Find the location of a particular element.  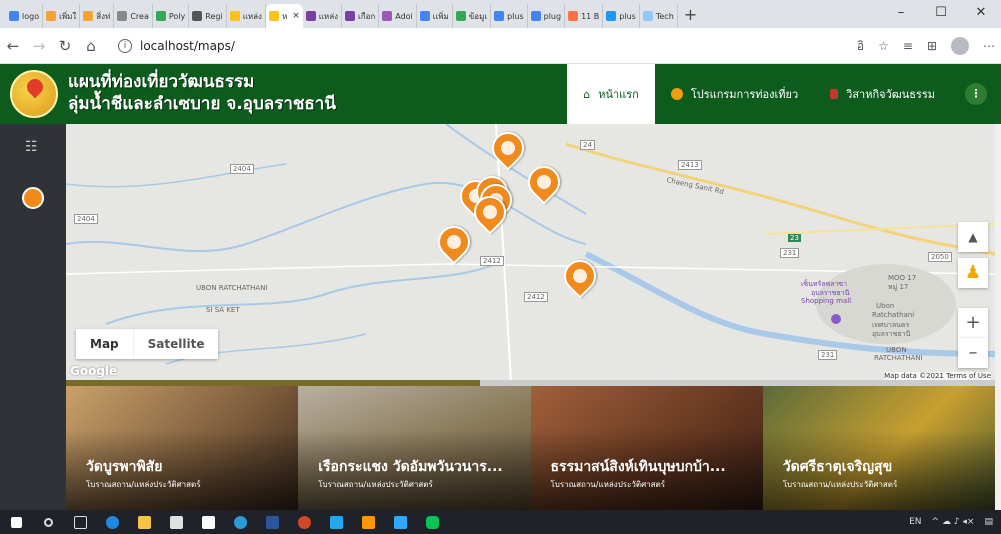

site-logo is located at coordinates (34, 94).